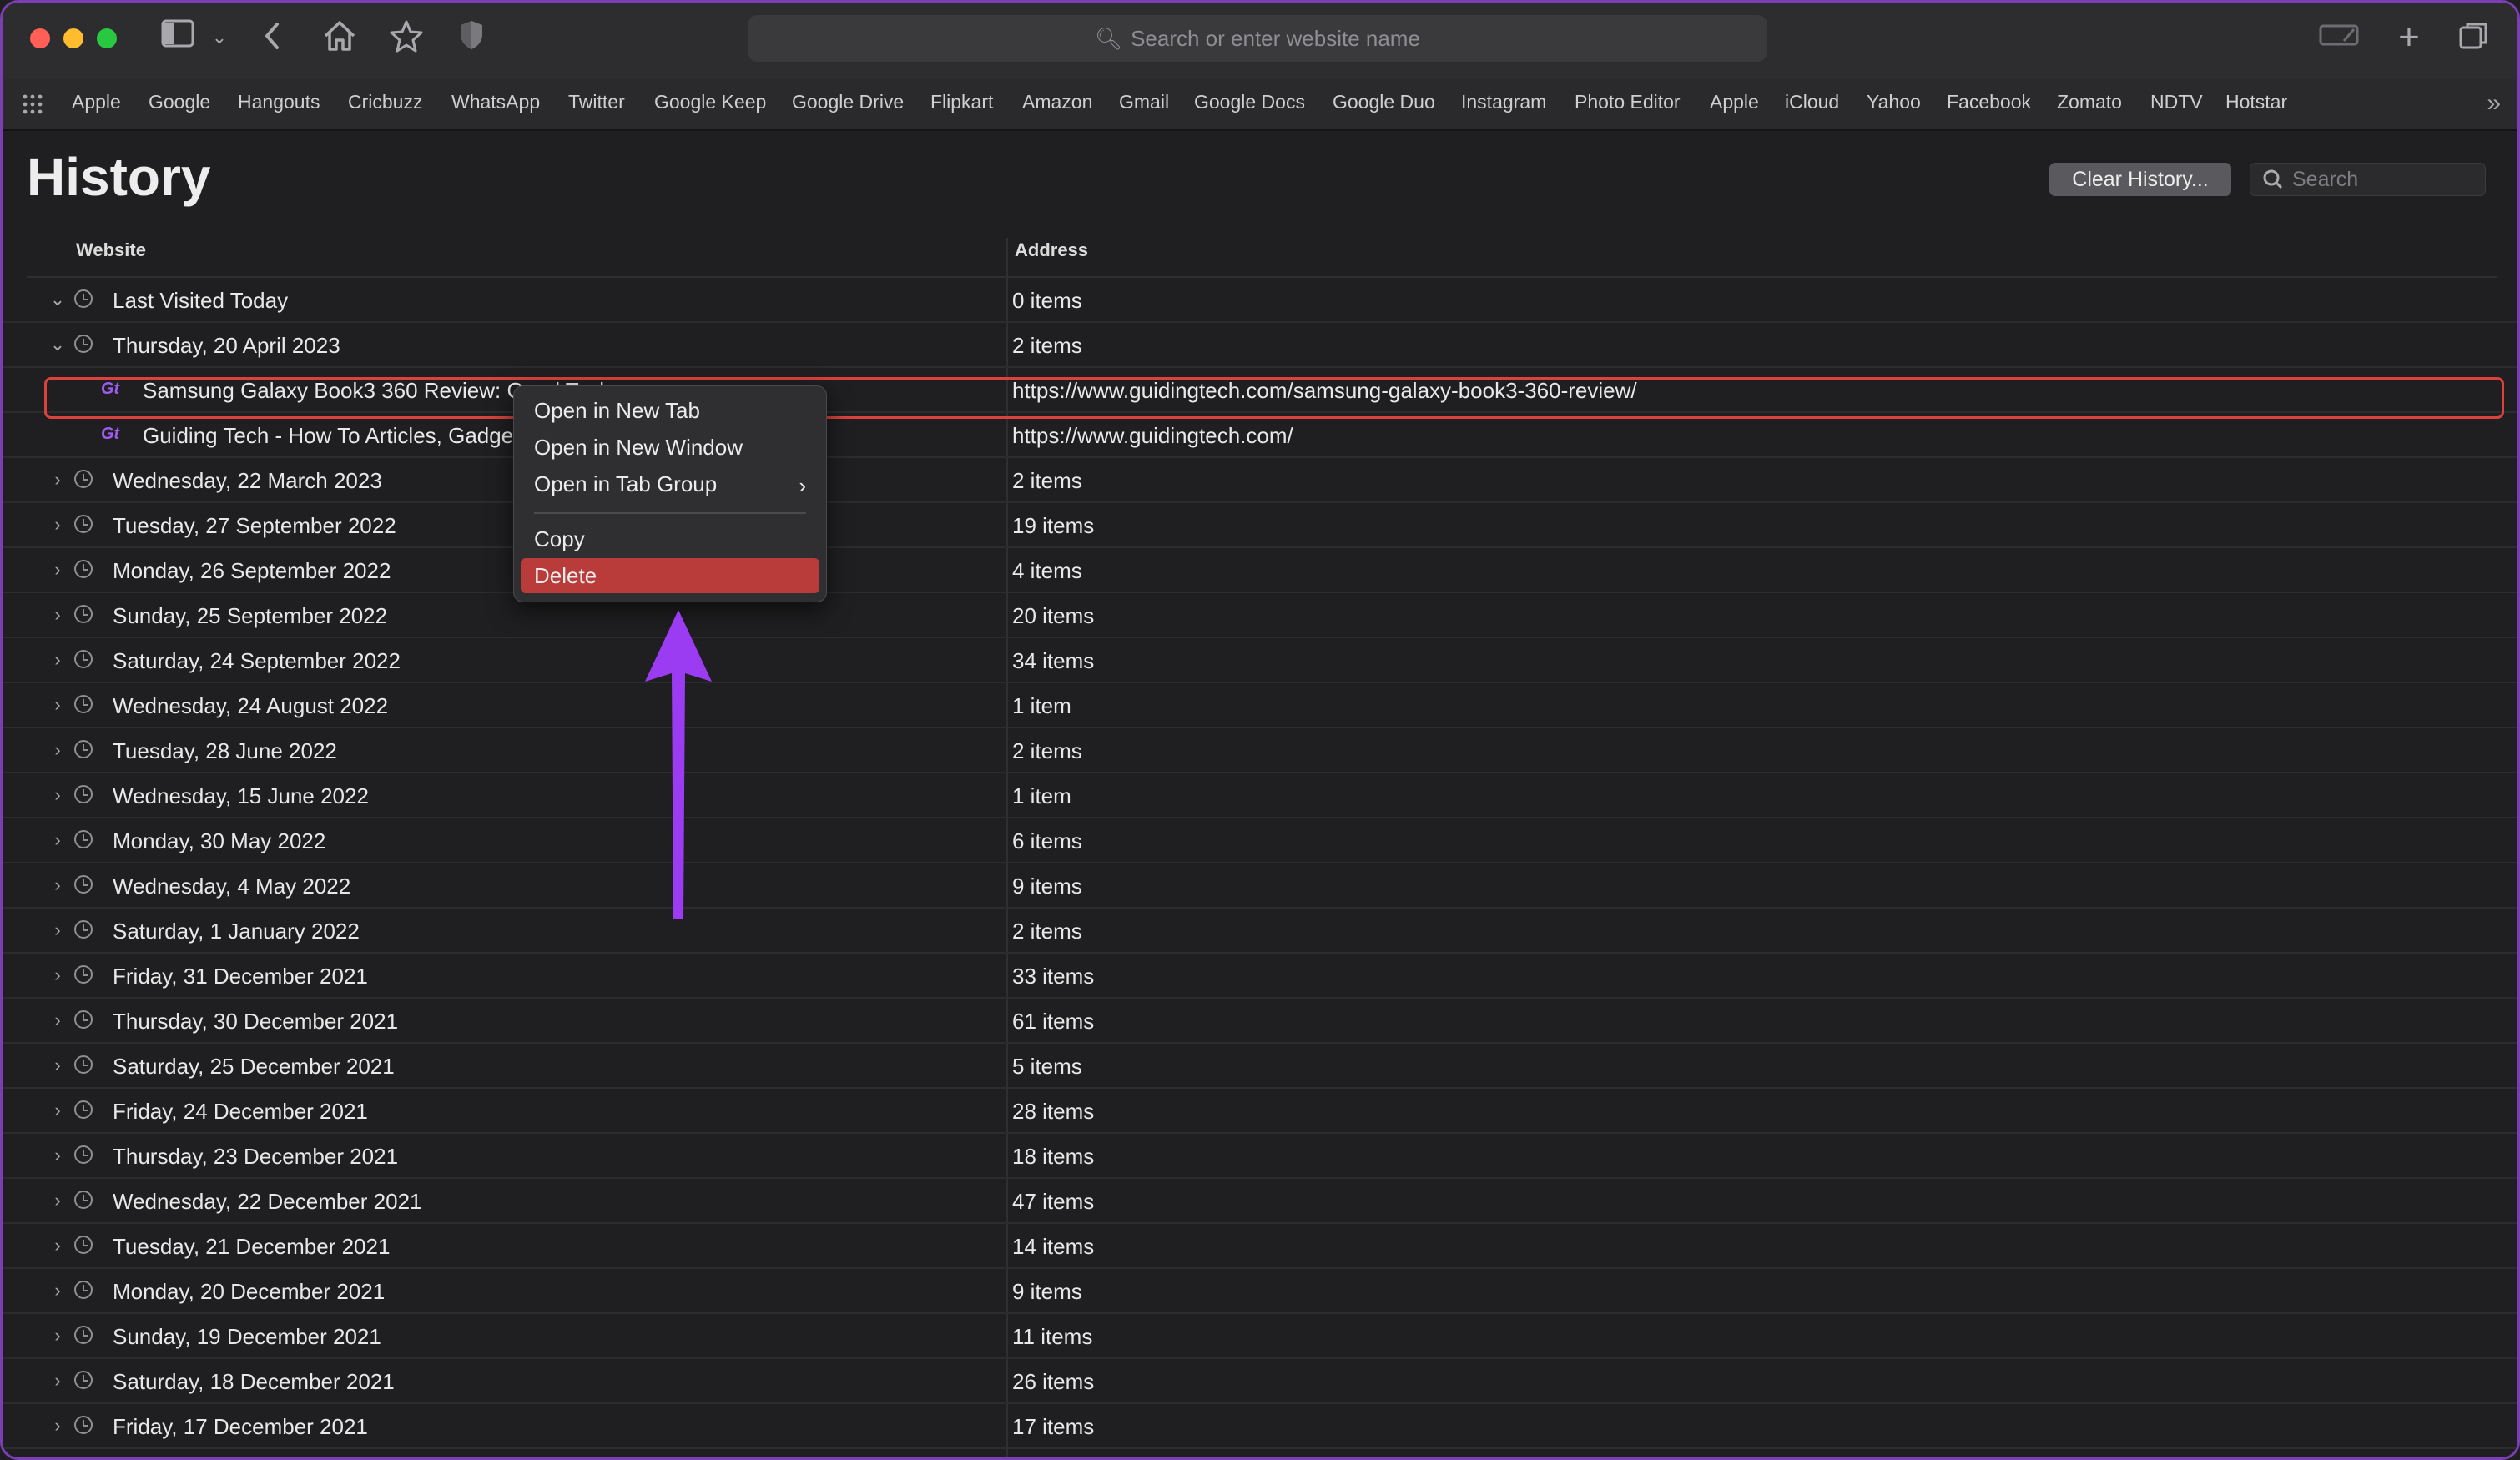 This screenshot has height=1460, width=2520. I want to click on history-day-row: › Tuesday, 27 September 2022 19 items, so click(1260, 525).